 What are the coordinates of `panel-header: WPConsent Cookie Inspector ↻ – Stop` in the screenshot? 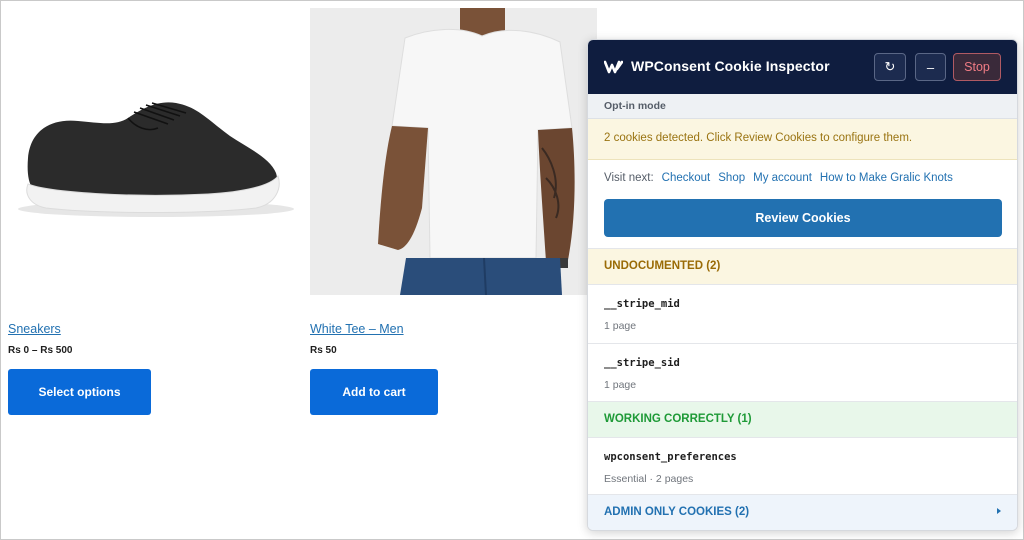 It's located at (802, 67).